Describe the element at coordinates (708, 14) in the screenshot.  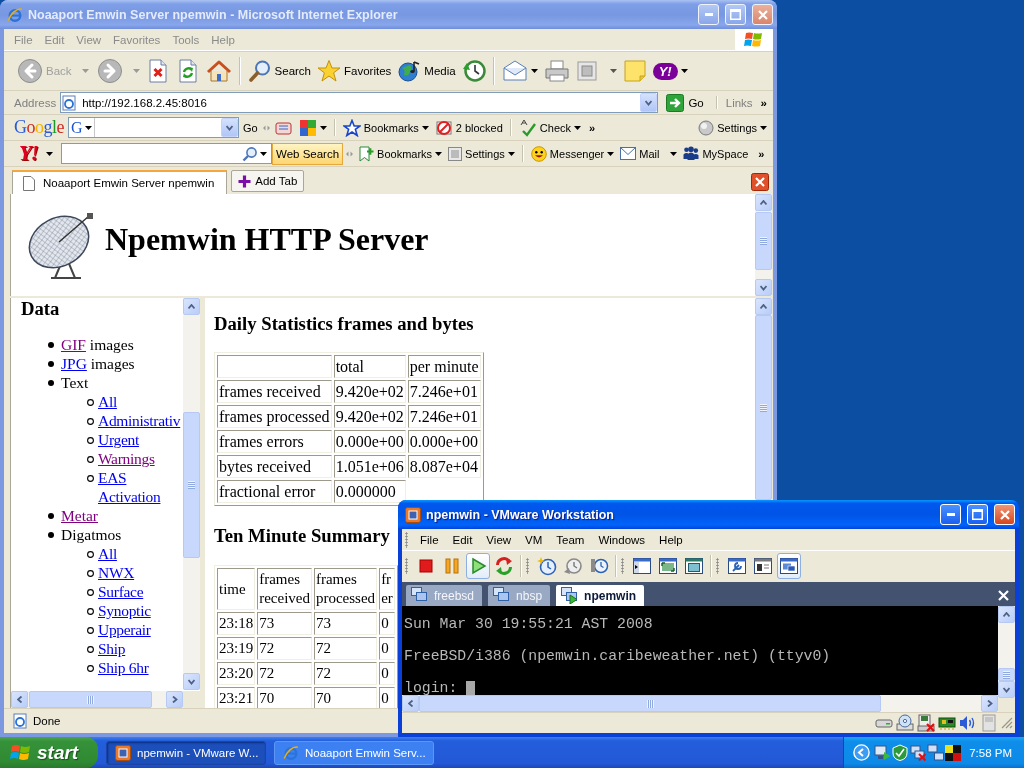
I see `minimize-button` at that location.